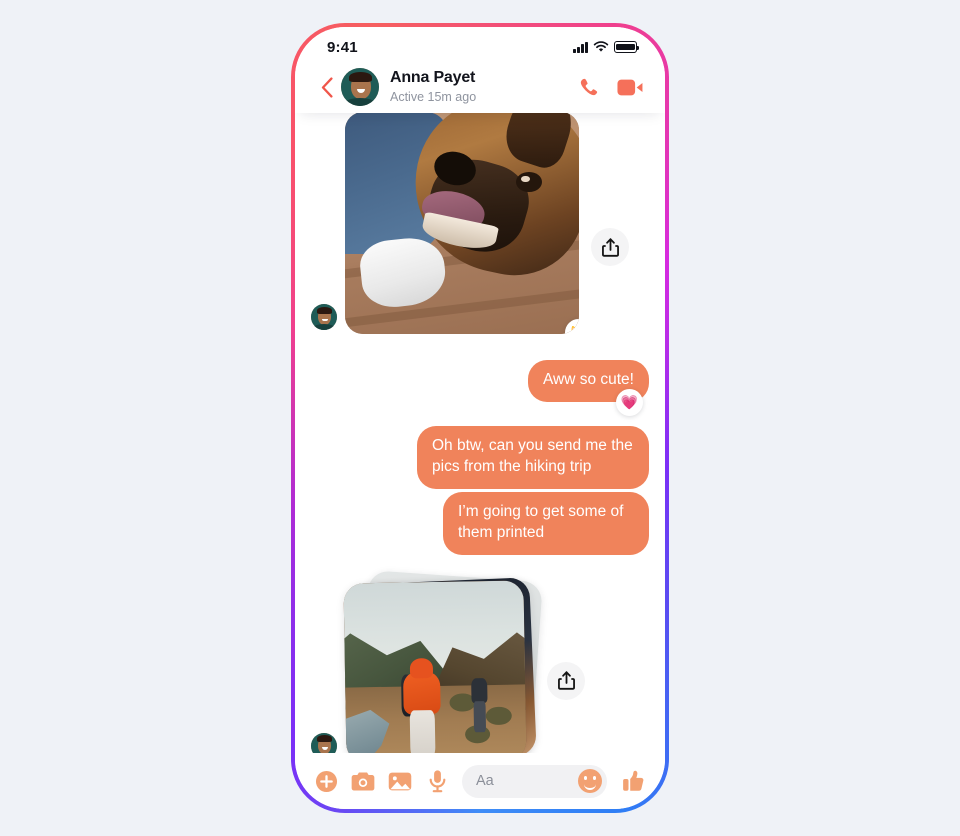 The width and height of the screenshot is (960, 836). Describe the element at coordinates (342, 47) in the screenshot. I see `status-bar-time: 9:41` at that location.